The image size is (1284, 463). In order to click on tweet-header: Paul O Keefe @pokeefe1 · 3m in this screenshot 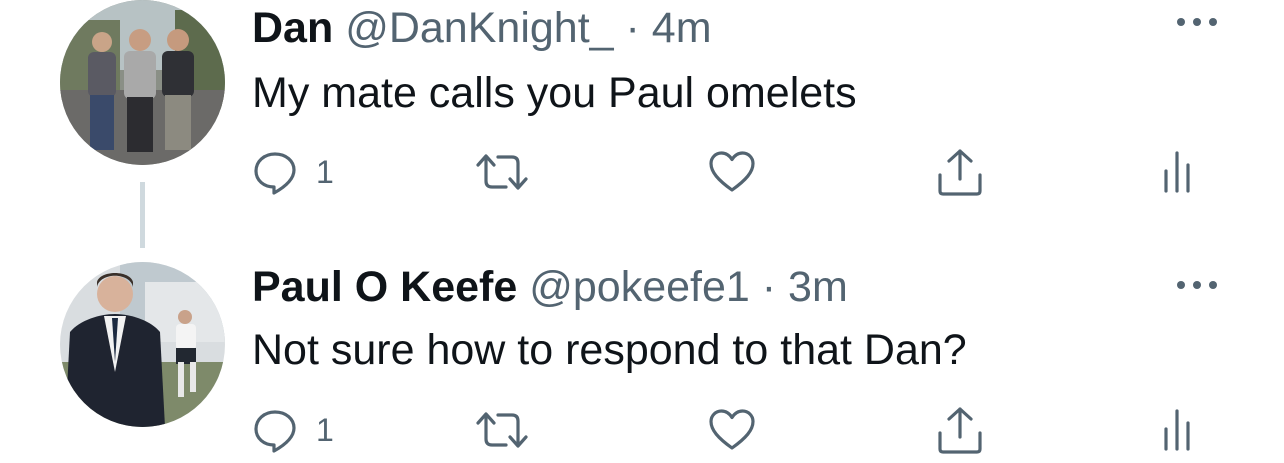, I will do `click(550, 287)`.